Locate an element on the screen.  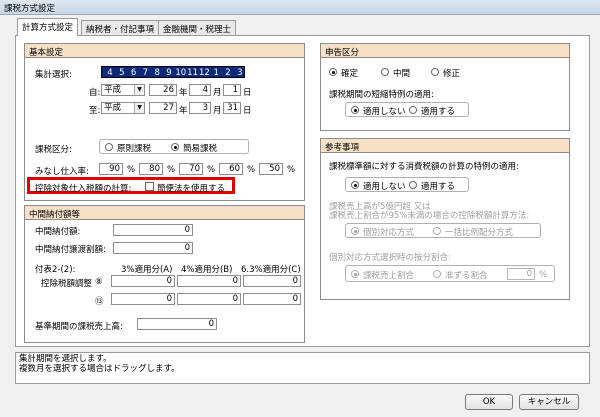
q2-individual-label: 個別対応方式 is located at coordinates (389, 233).